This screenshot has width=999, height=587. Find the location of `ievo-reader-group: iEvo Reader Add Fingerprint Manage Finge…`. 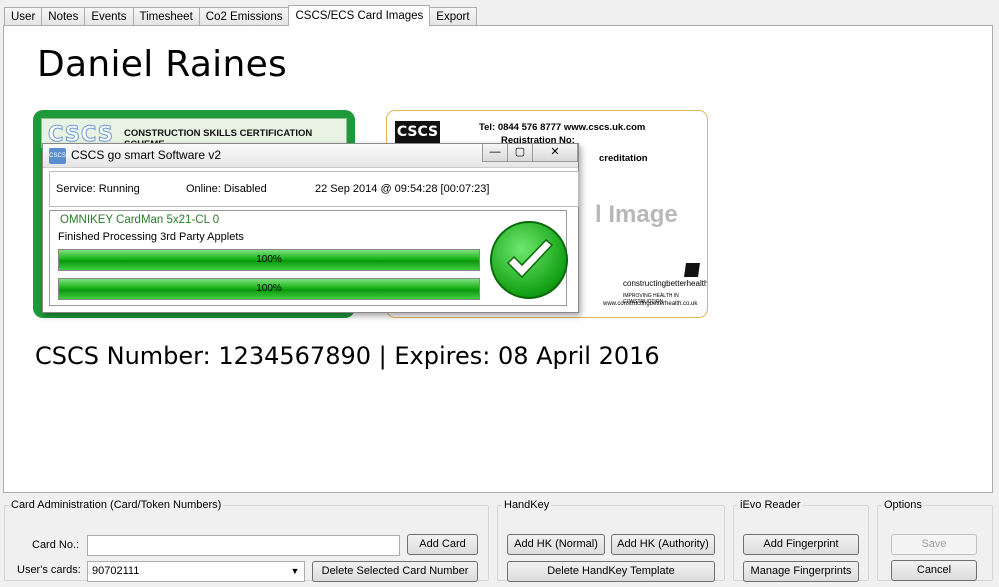

ievo-reader-group: iEvo Reader Add Fingerprint Manage Finge… is located at coordinates (801, 540).